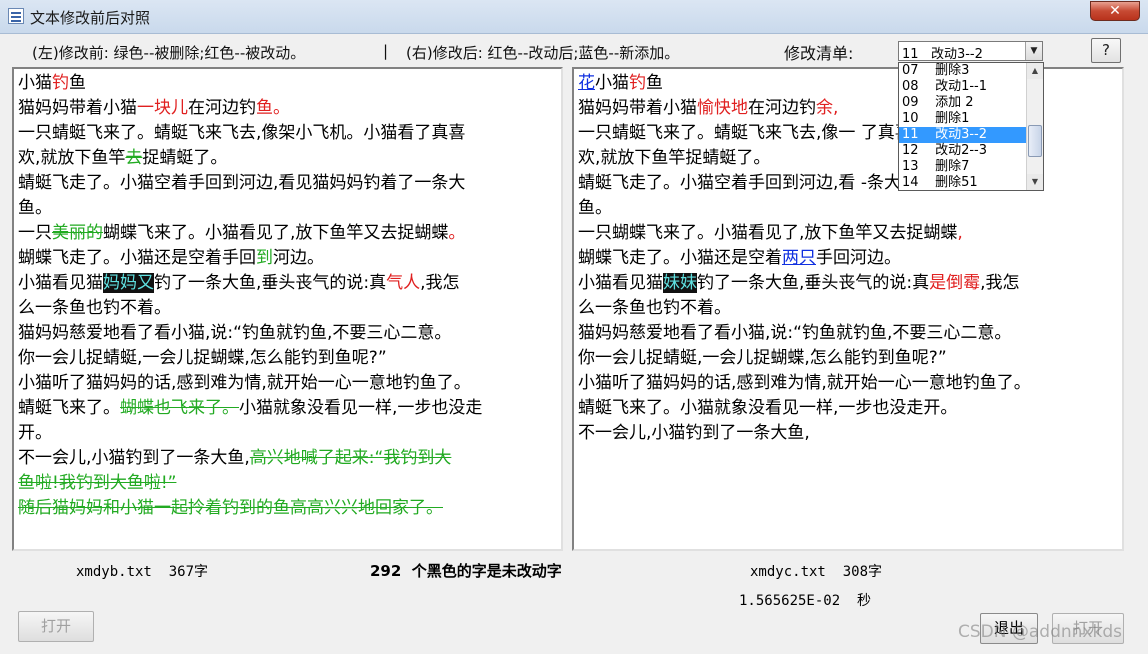  Describe the element at coordinates (361, 408) in the screenshot. I see `text-segment: 小猫就象没看见一样,一步也没走` at that location.